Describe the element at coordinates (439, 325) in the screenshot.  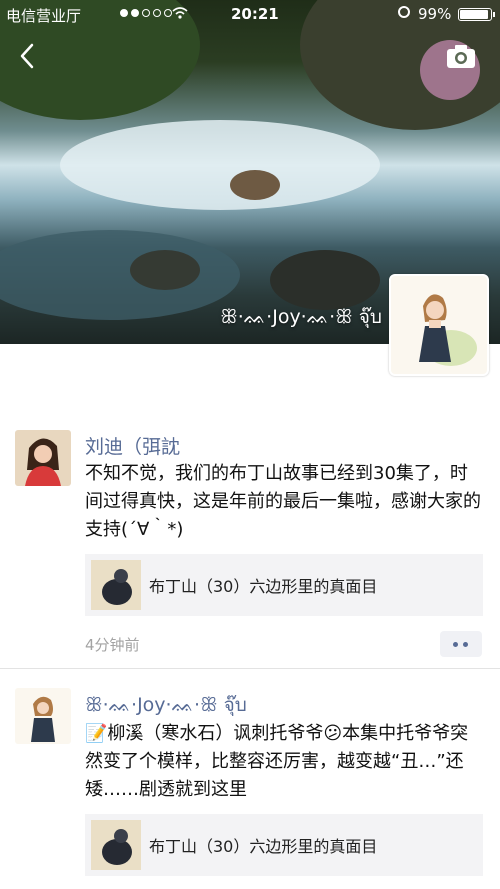
I see `profile-avatar` at that location.